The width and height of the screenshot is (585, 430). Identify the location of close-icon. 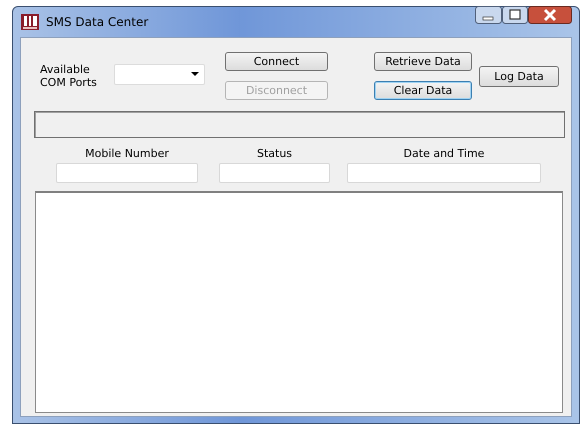
(550, 15).